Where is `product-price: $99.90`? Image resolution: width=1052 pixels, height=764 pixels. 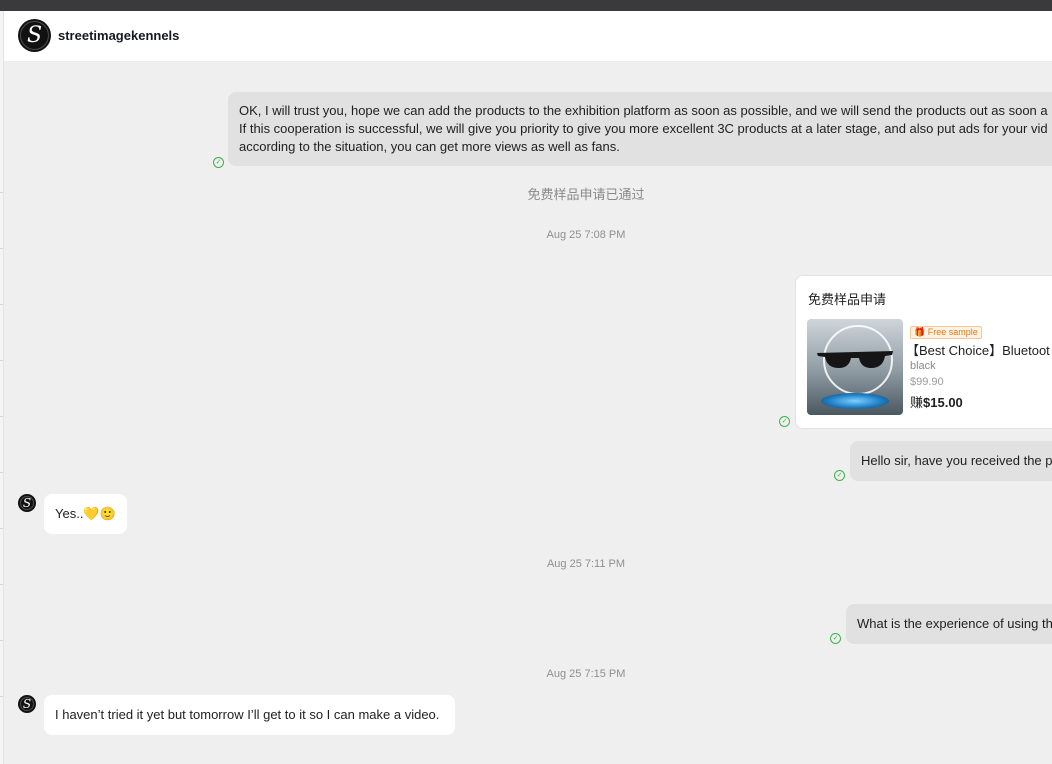 product-price: $99.90 is located at coordinates (927, 382).